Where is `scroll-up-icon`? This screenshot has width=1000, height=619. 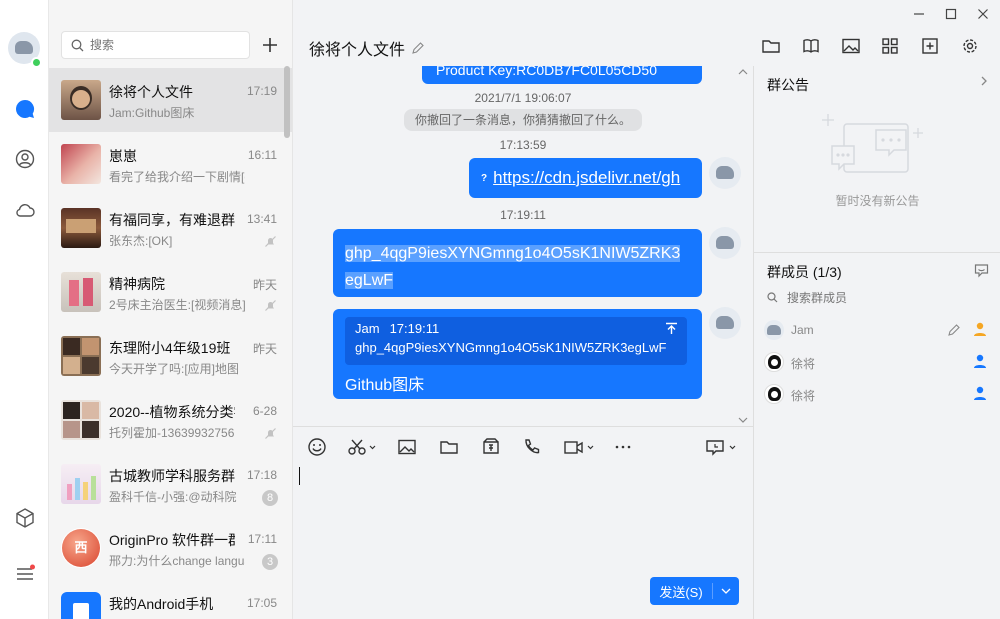
scroll-up-icon is located at coordinates (743, 72).